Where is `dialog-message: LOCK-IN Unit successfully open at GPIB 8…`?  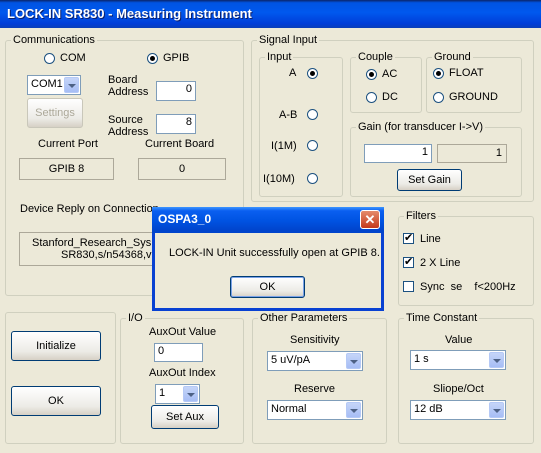 dialog-message: LOCK-IN Unit successfully open at GPIB 8… is located at coordinates (274, 253).